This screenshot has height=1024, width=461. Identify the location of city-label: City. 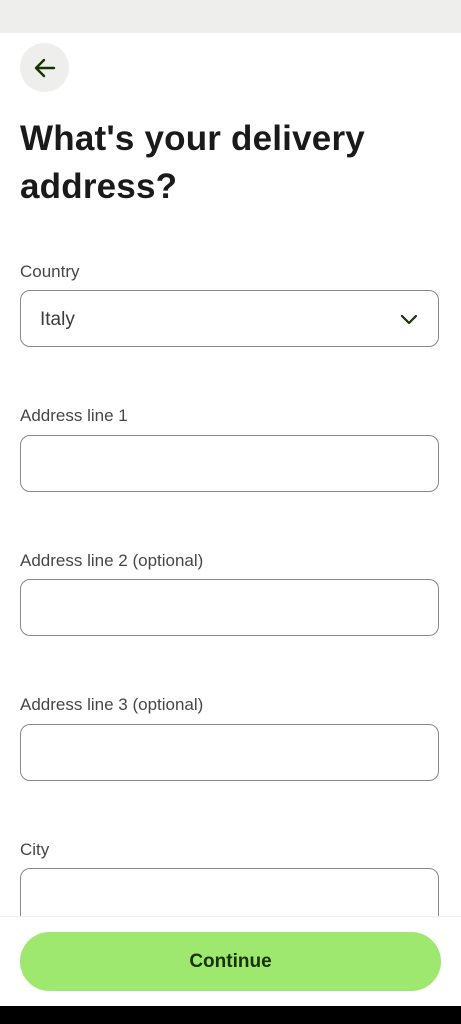
(35, 849).